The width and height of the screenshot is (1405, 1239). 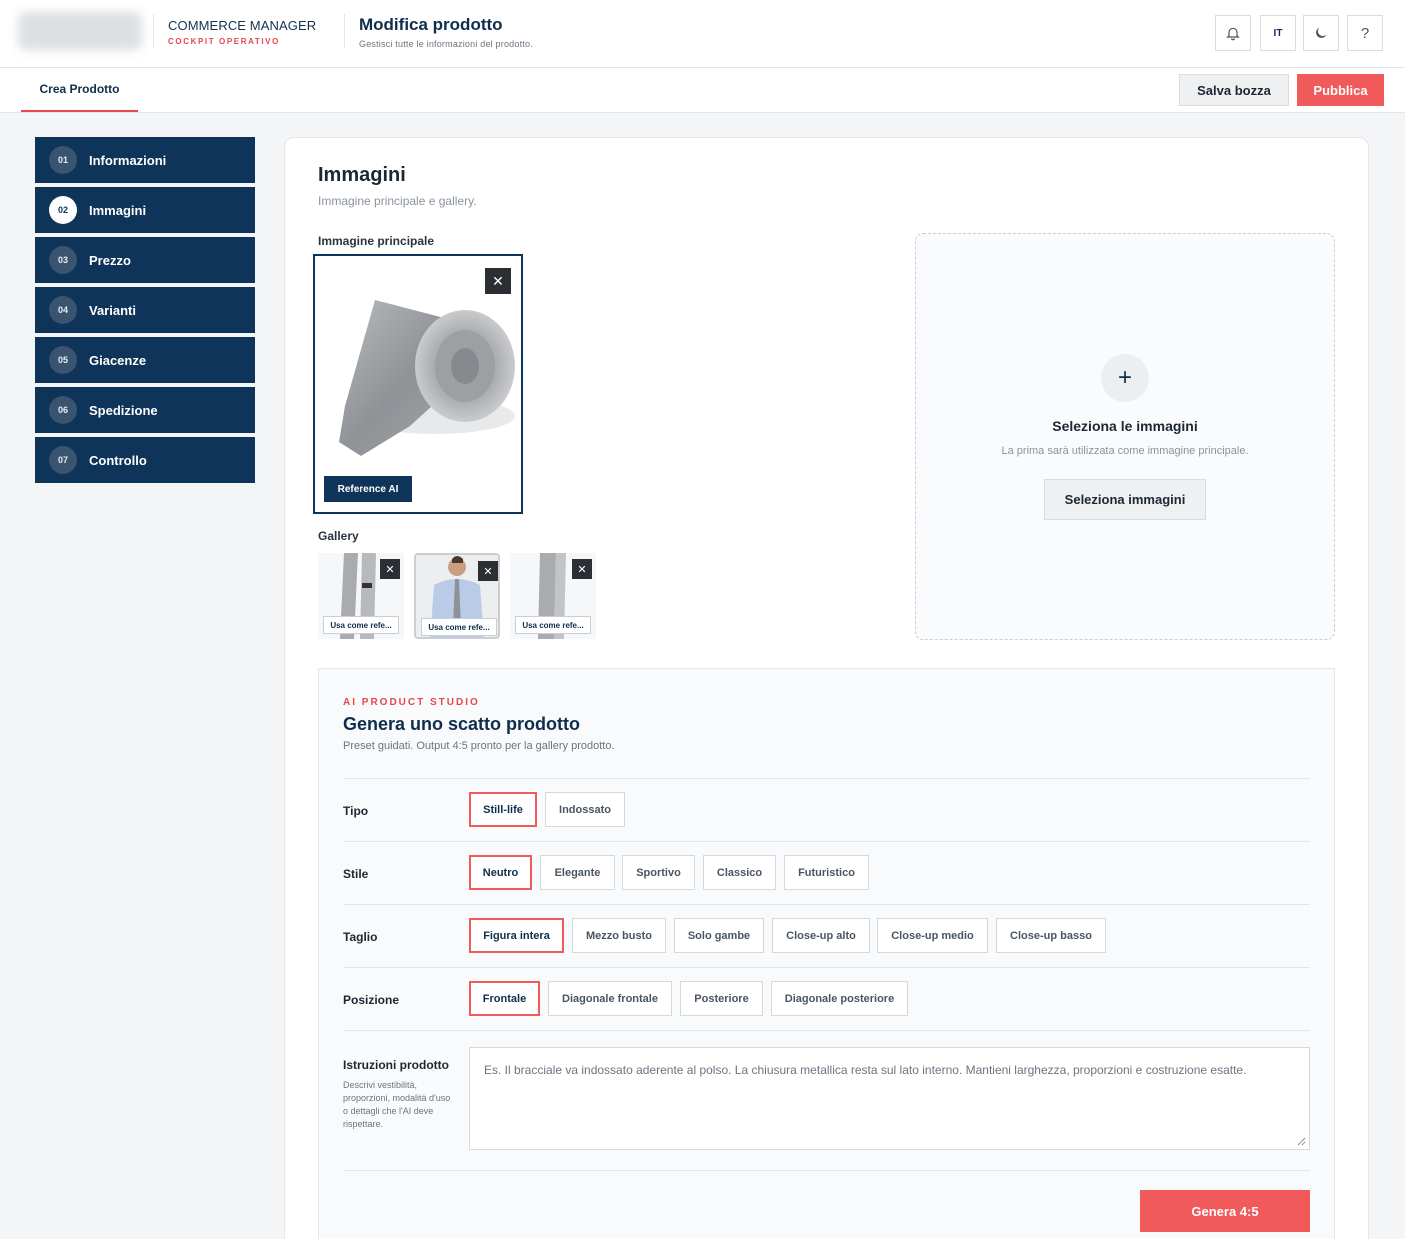 What do you see at coordinates (118, 210) in the screenshot?
I see `step-label: Immagini` at bounding box center [118, 210].